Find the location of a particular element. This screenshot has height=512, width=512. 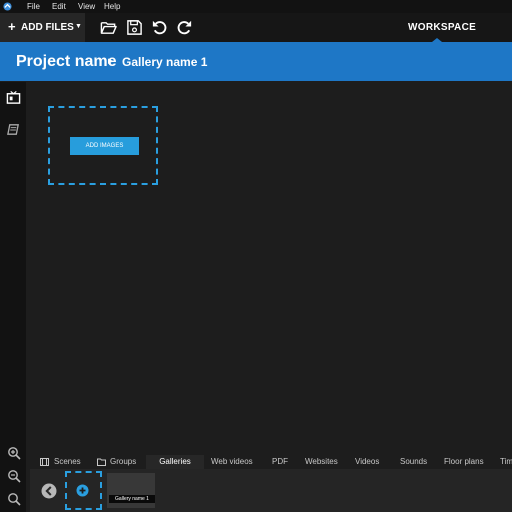

gallery-strip is located at coordinates (271, 490).